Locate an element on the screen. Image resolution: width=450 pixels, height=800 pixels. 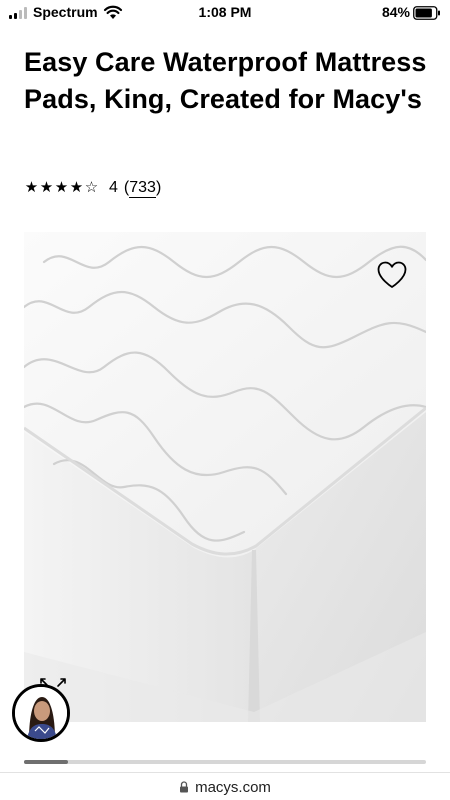
image-carousel-progress-fill is located at coordinates (46, 762).